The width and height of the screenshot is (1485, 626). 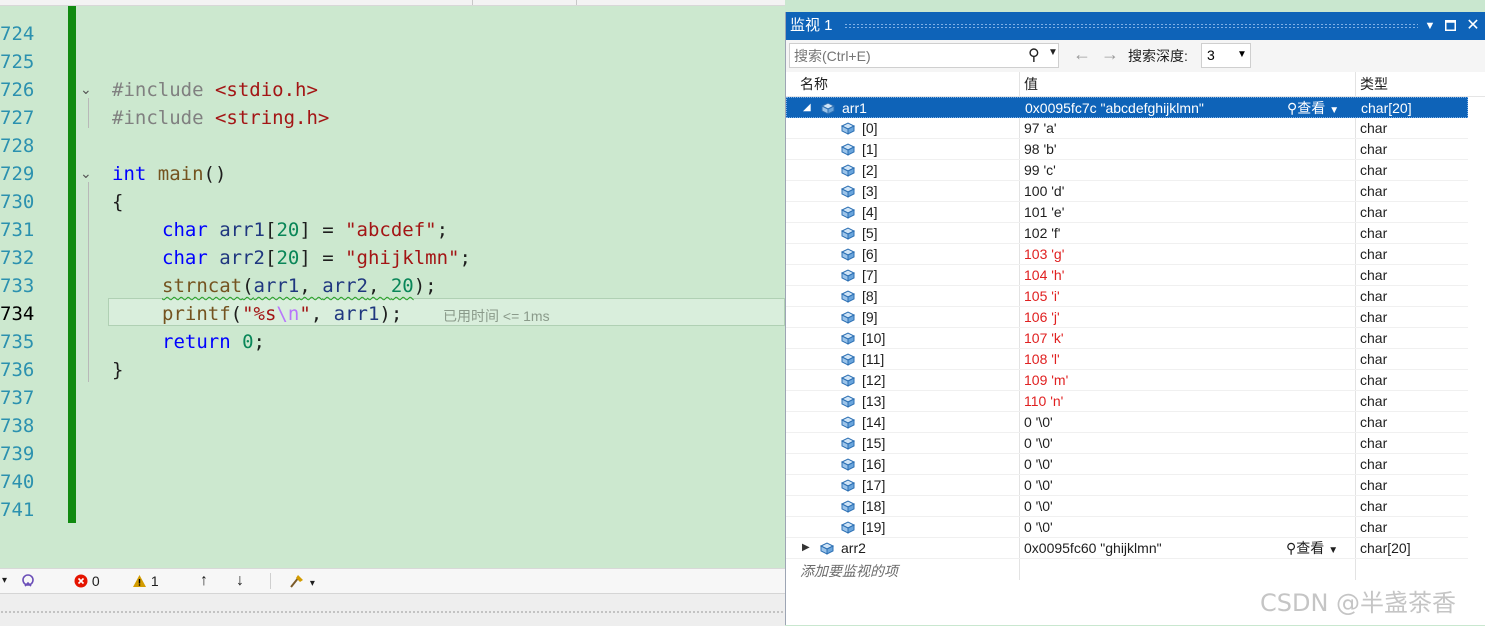 I want to click on watch-name: [12], so click(x=873, y=380).